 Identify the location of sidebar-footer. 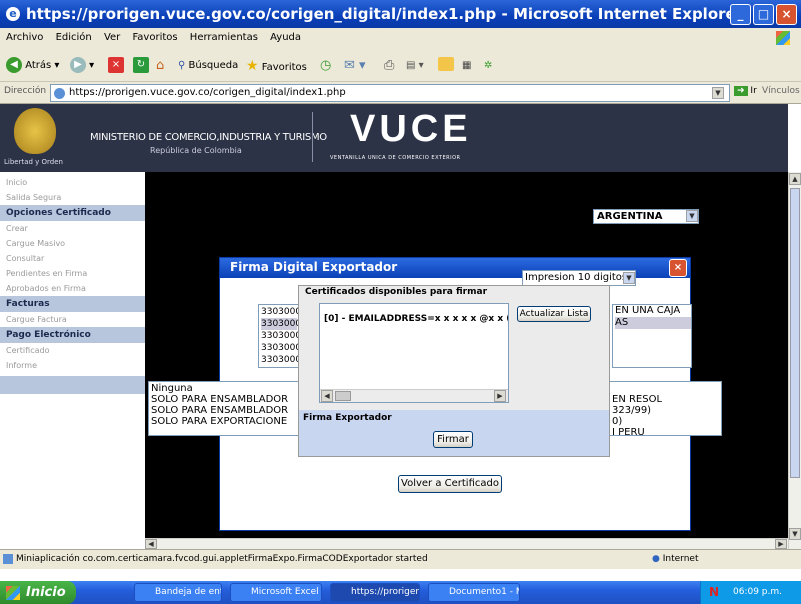
(72, 385).